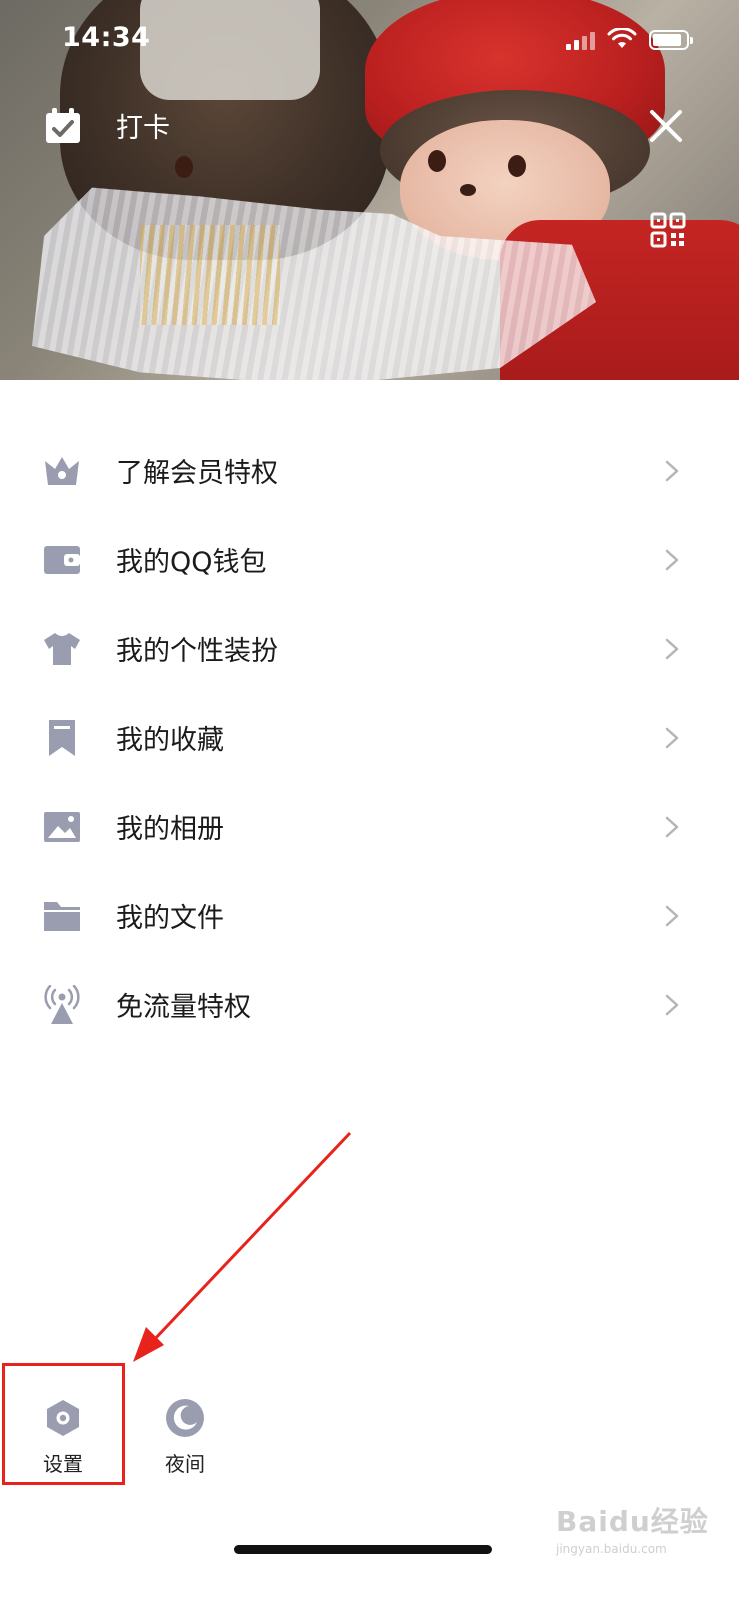  What do you see at coordinates (185, 1418) in the screenshot?
I see `moon-icon` at bounding box center [185, 1418].